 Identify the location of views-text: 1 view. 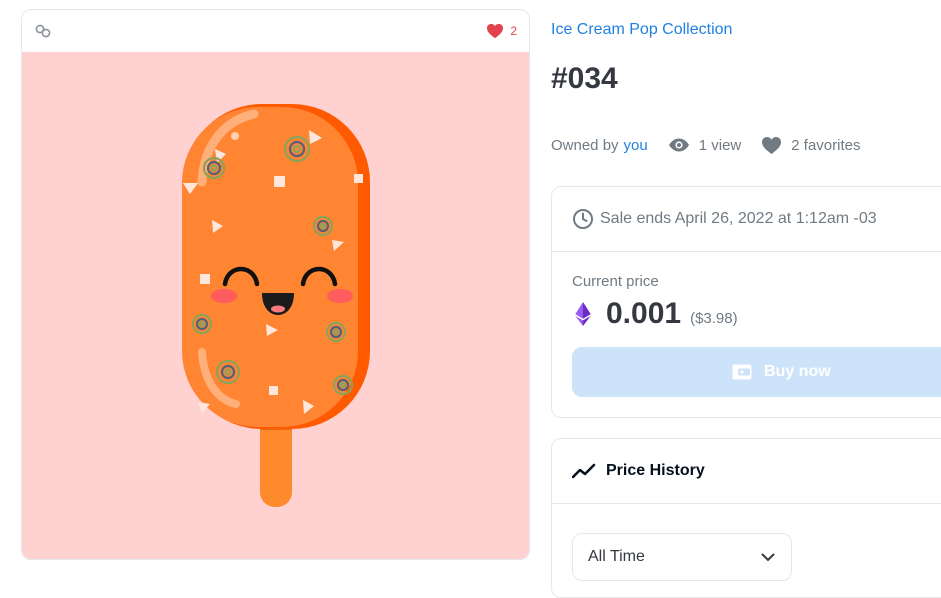
(720, 145).